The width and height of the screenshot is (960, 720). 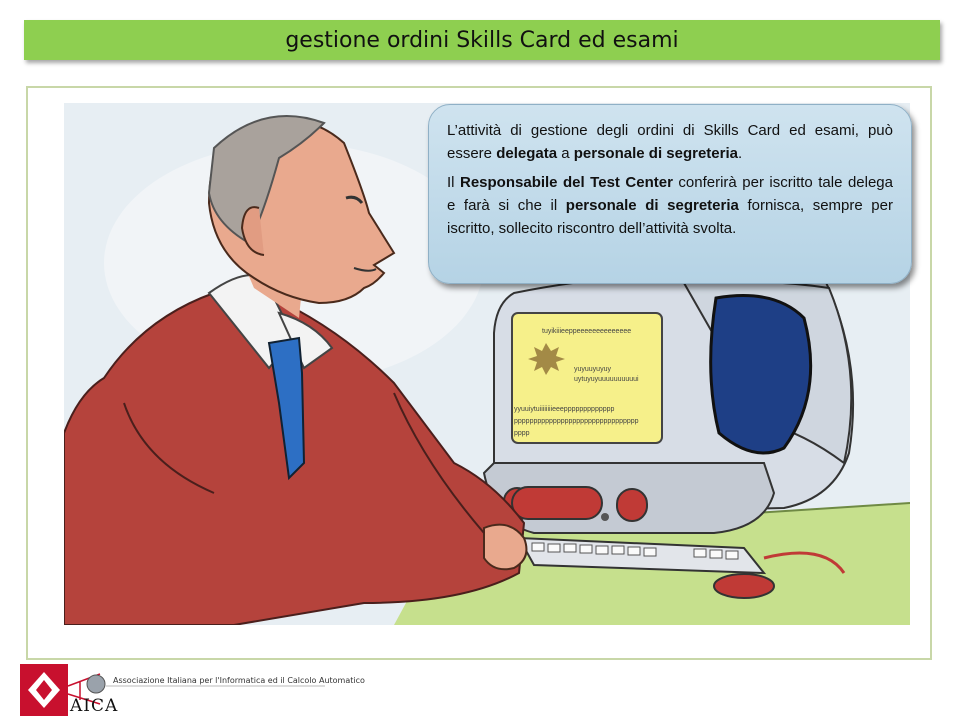 I want to click on screen-line-4: yyuuiytuiiiiiiiieeeppppppppppppp, so click(x=564, y=409).